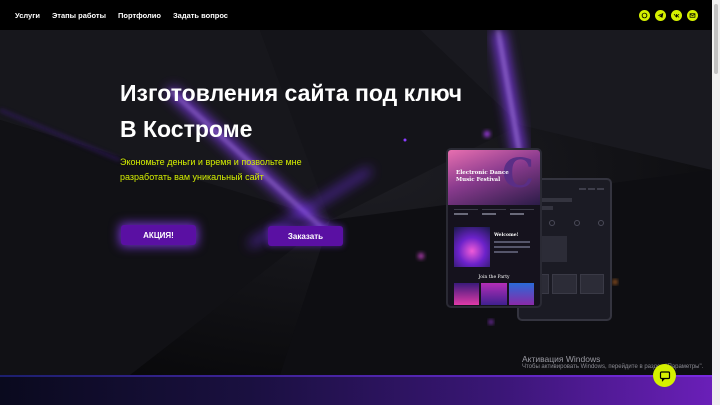 The image size is (720, 405). What do you see at coordinates (305, 236) in the screenshot?
I see `order-button: Заказать` at bounding box center [305, 236].